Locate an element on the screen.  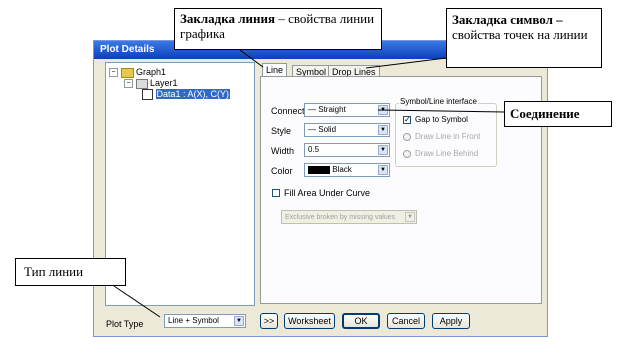
callout-connection: Соединение is located at coordinates (558, 114).